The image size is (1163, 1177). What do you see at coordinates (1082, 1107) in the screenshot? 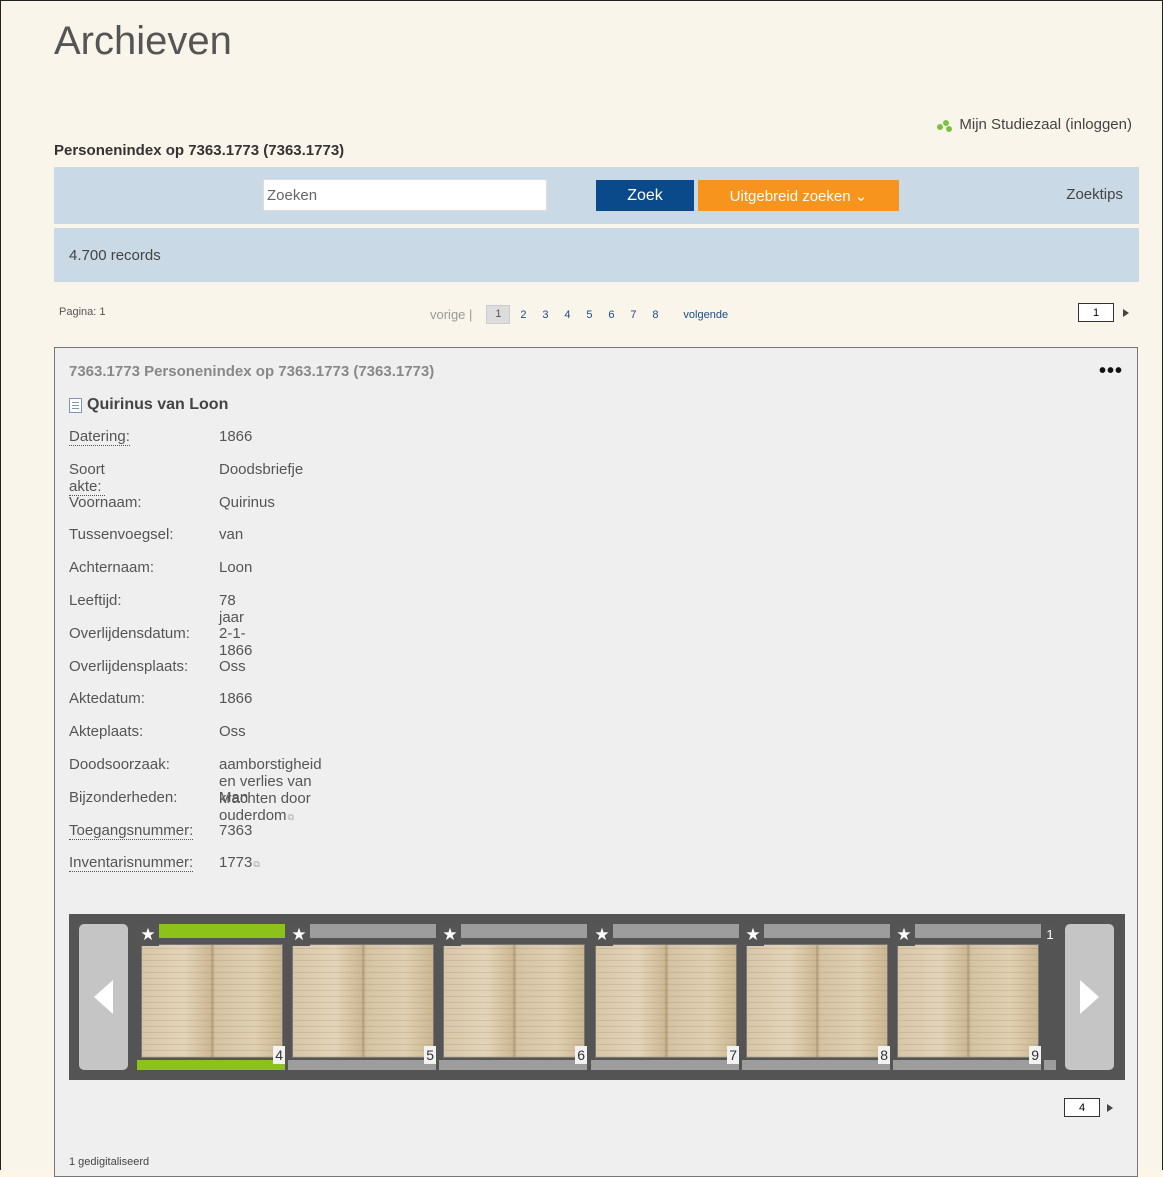
I see `scan-page-input` at bounding box center [1082, 1107].